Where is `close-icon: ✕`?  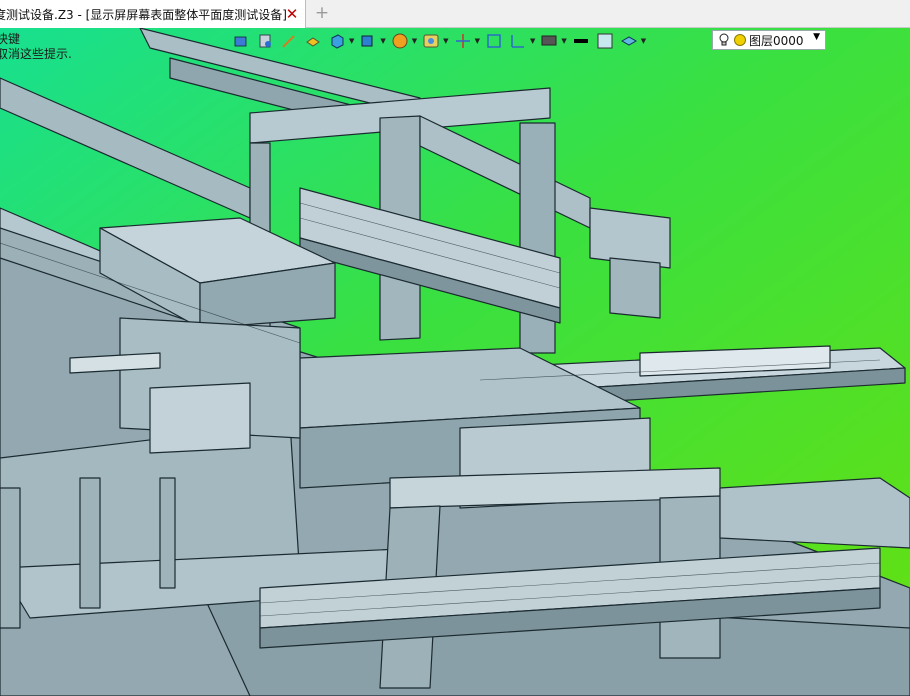 close-icon: ✕ is located at coordinates (292, 14).